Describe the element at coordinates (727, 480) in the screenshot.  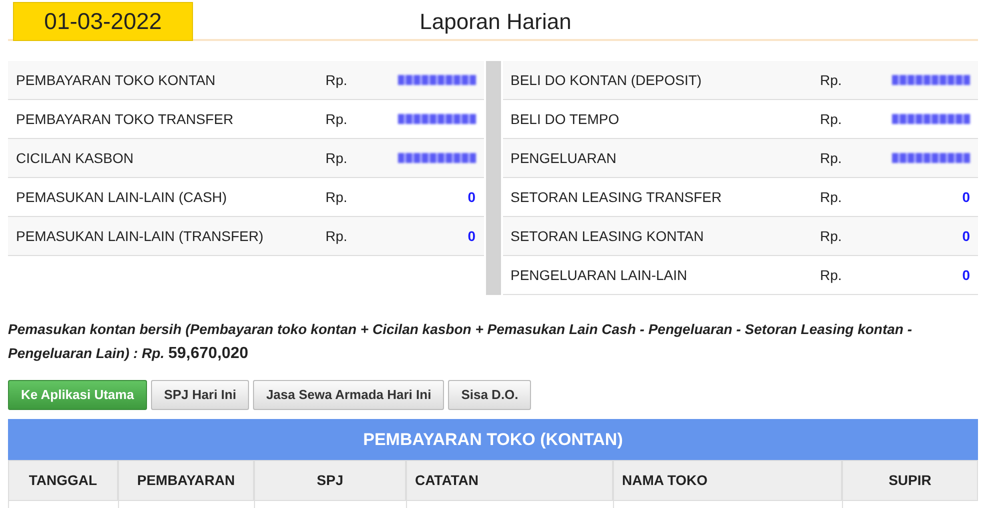
I see `column-header: NAMA TOKO` at that location.